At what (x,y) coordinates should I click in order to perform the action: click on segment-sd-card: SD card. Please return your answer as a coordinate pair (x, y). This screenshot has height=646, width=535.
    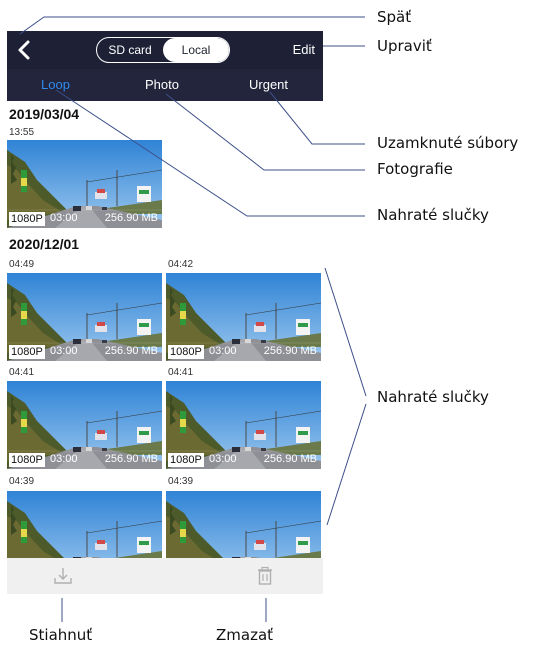
    Looking at the image, I should click on (130, 50).